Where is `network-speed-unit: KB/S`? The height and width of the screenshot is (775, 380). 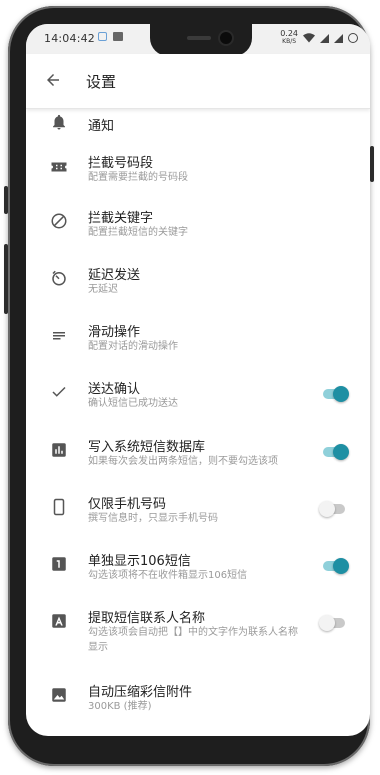 network-speed-unit: KB/S is located at coordinates (289, 41).